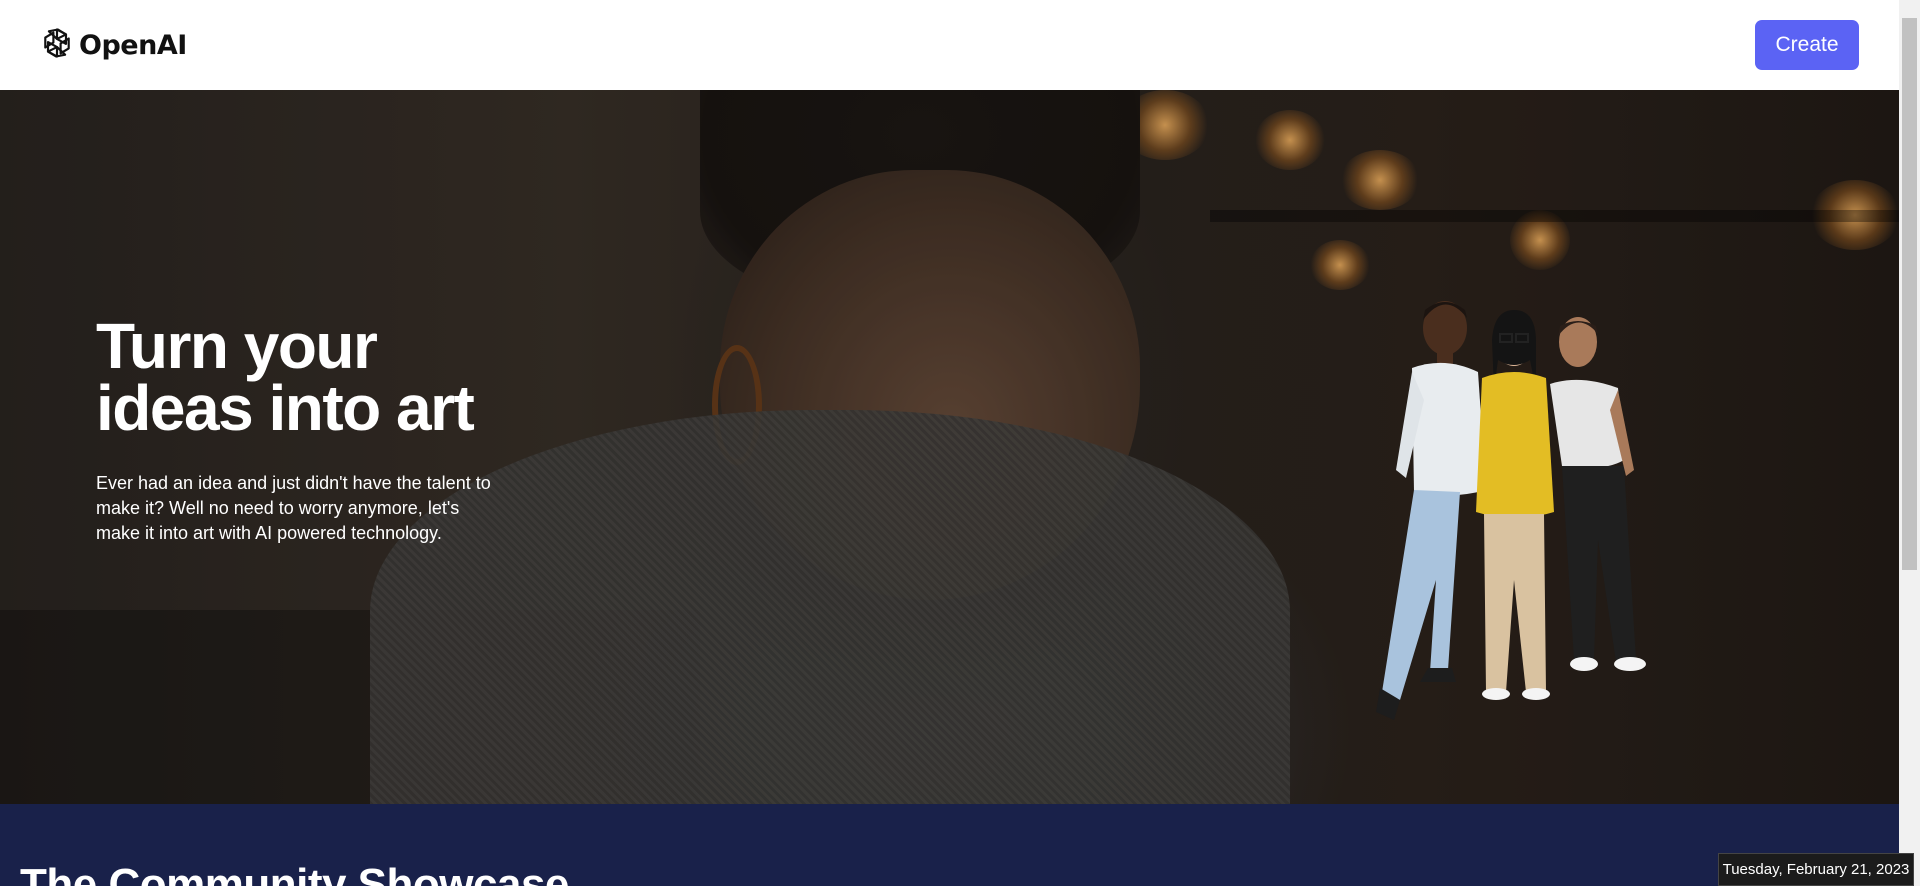 This screenshot has height=886, width=1920. I want to click on hero-title: Turn your ideas into art, so click(285, 377).